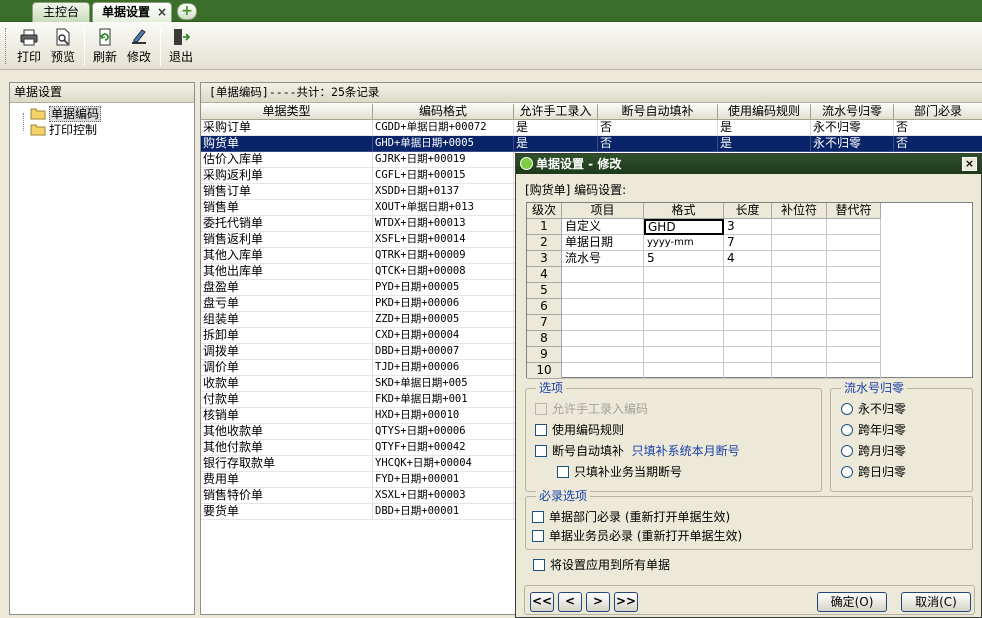  I want to click on code-grid-header: 项目, so click(603, 211).